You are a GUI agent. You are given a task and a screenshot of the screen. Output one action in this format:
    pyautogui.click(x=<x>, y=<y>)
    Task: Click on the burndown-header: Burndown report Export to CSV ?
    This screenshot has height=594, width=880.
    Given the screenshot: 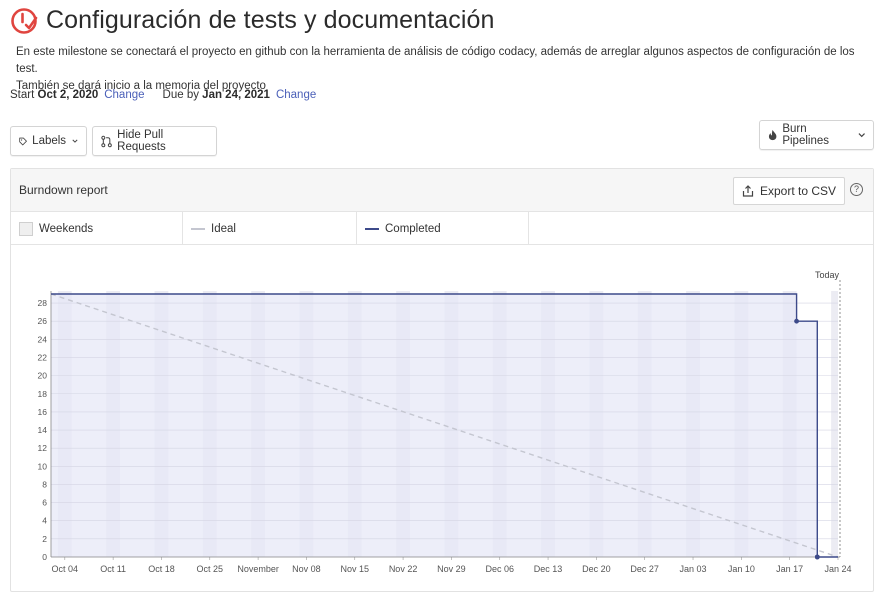 What is the action you would take?
    pyautogui.click(x=442, y=190)
    